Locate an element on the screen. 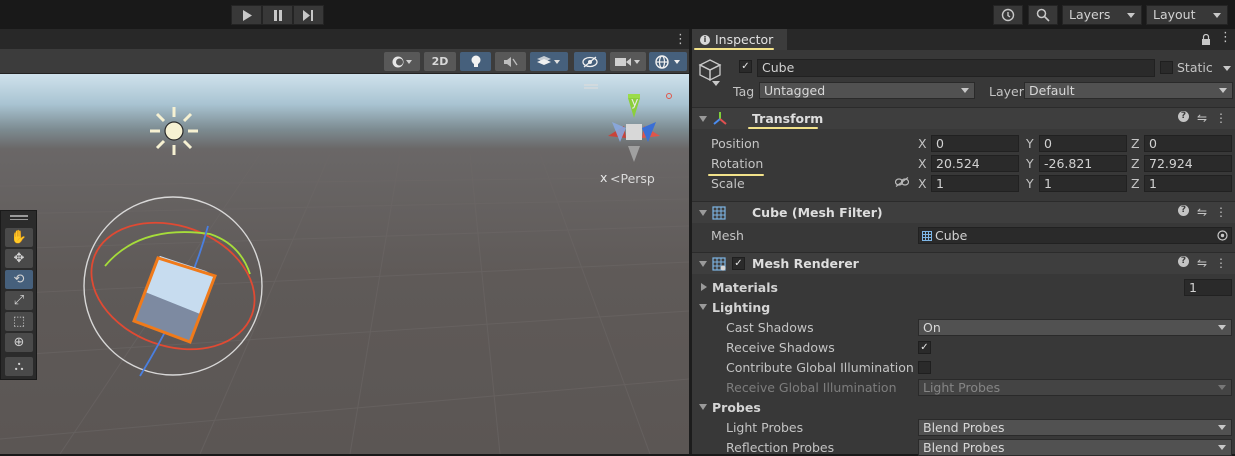 The height and width of the screenshot is (456, 1235). rotate-tool-button: ⟲ is located at coordinates (19, 279).